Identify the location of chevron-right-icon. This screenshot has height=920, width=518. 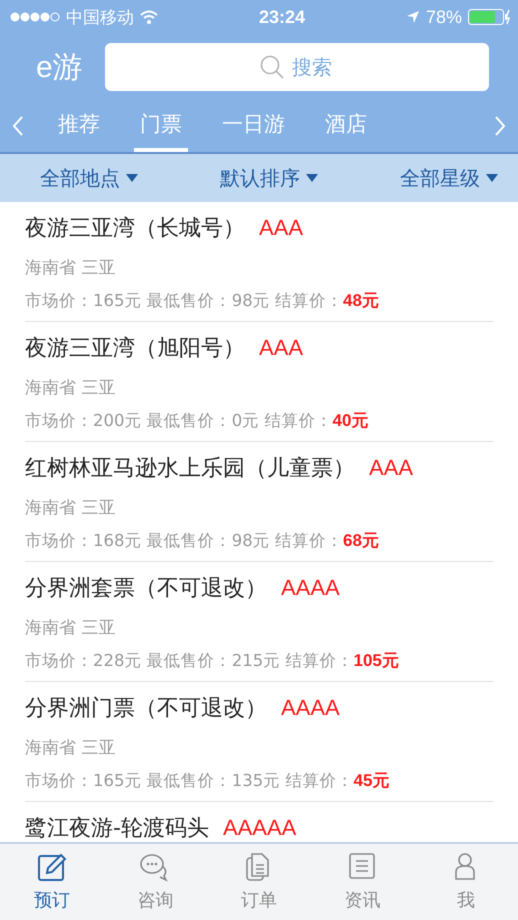
(500, 126).